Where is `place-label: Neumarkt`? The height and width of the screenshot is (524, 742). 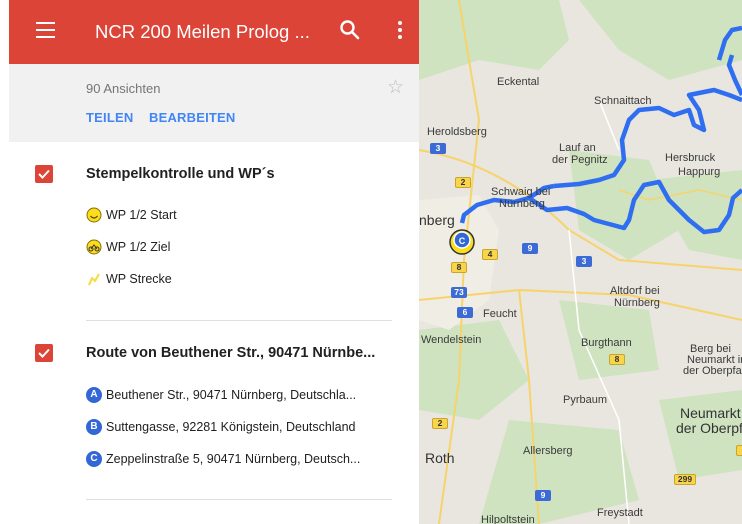 place-label: Neumarkt is located at coordinates (710, 413).